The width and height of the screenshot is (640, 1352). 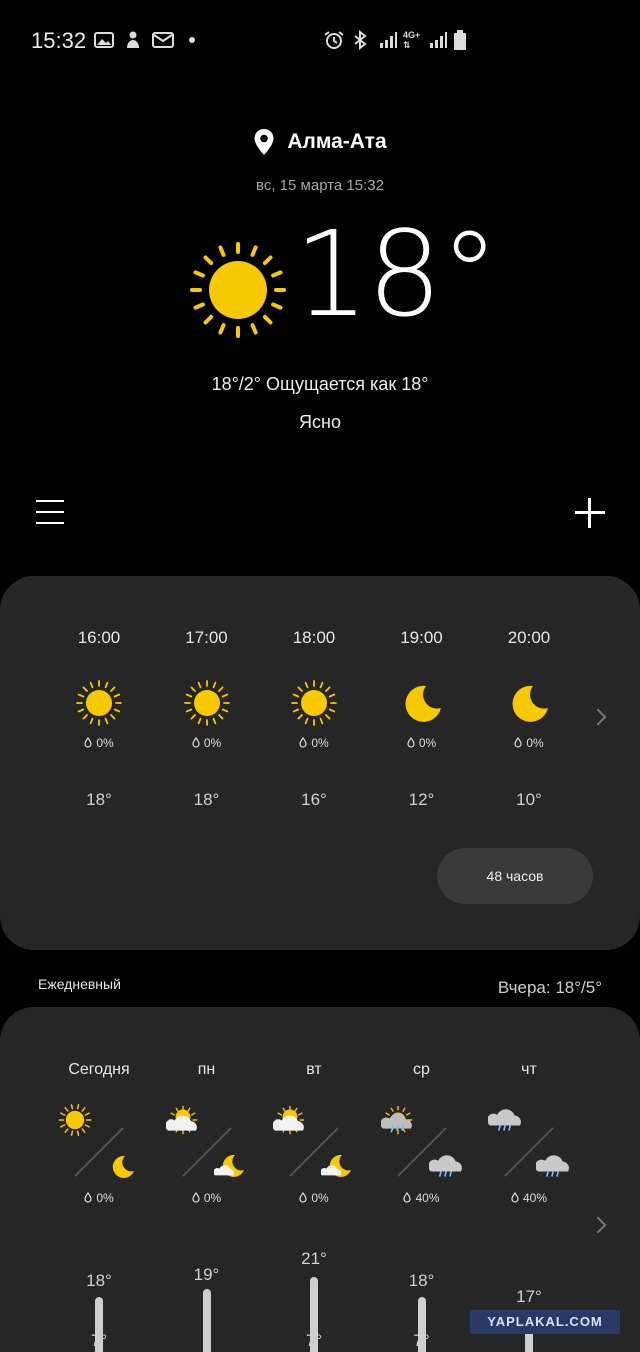 What do you see at coordinates (99, 1069) in the screenshot?
I see `day-name: Сегодня` at bounding box center [99, 1069].